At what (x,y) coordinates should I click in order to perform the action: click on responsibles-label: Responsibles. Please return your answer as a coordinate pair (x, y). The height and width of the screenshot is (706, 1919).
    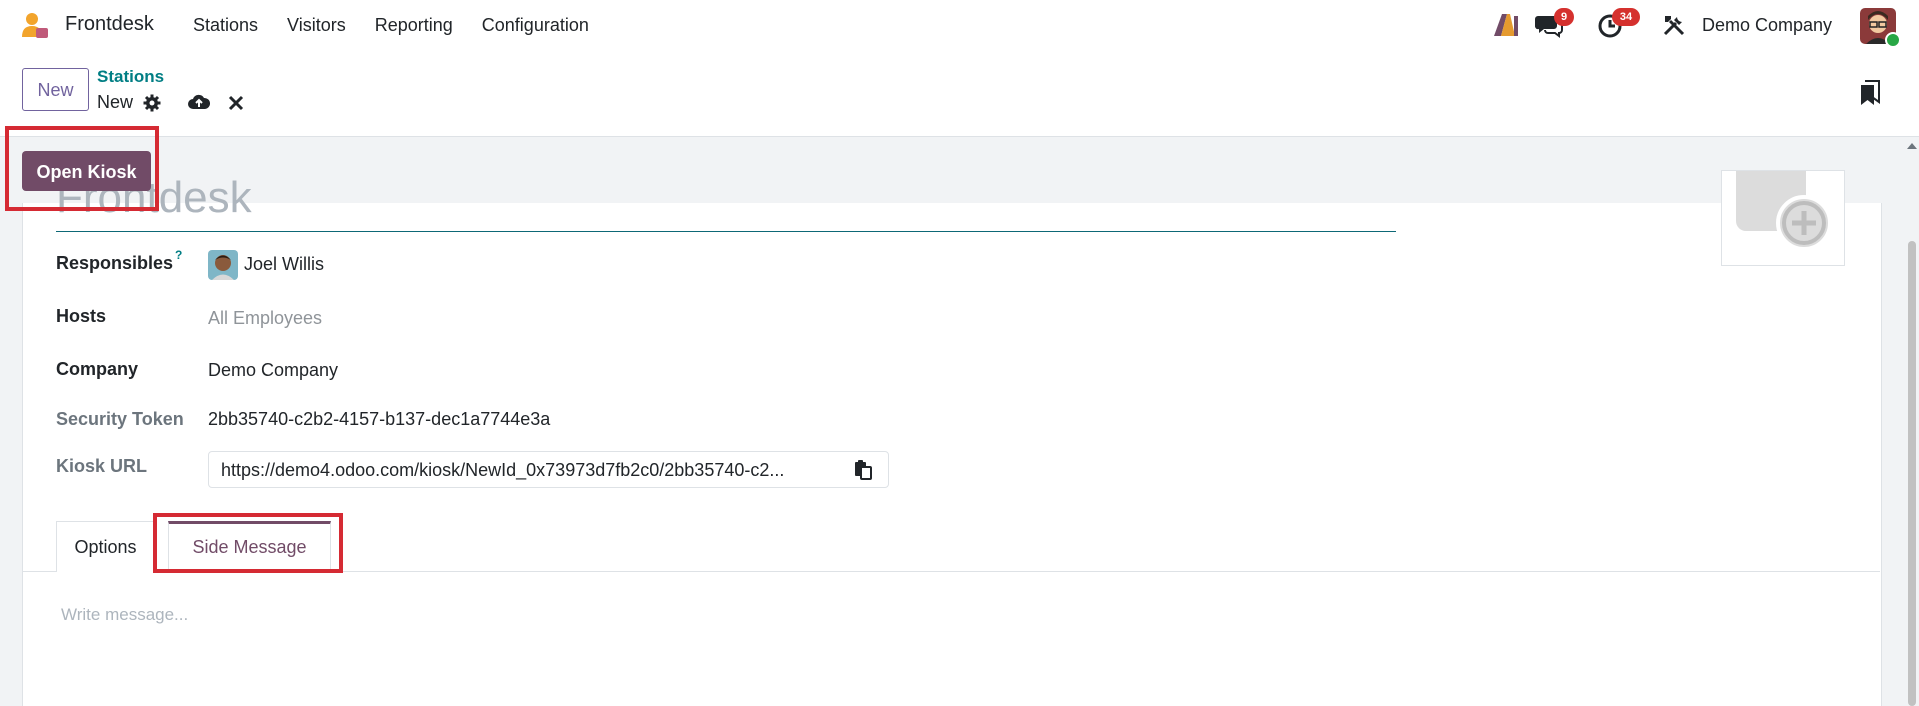
    Looking at the image, I should click on (115, 263).